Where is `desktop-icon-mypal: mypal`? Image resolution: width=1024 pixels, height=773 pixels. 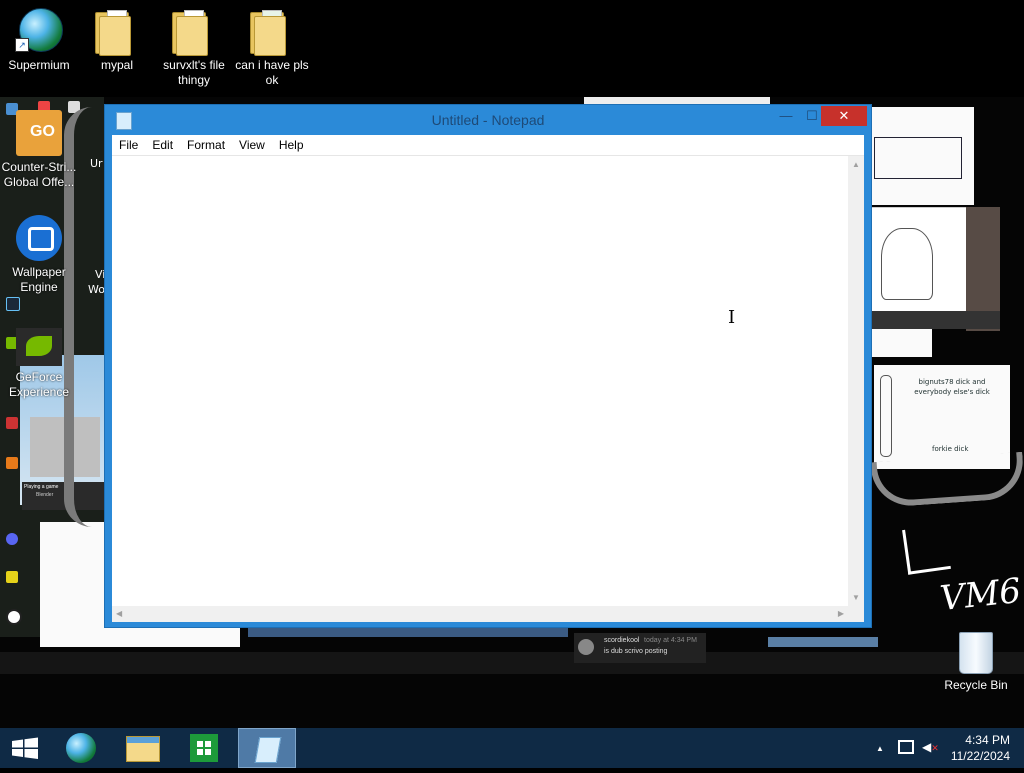
desktop-icon-mypal: mypal is located at coordinates (117, 39).